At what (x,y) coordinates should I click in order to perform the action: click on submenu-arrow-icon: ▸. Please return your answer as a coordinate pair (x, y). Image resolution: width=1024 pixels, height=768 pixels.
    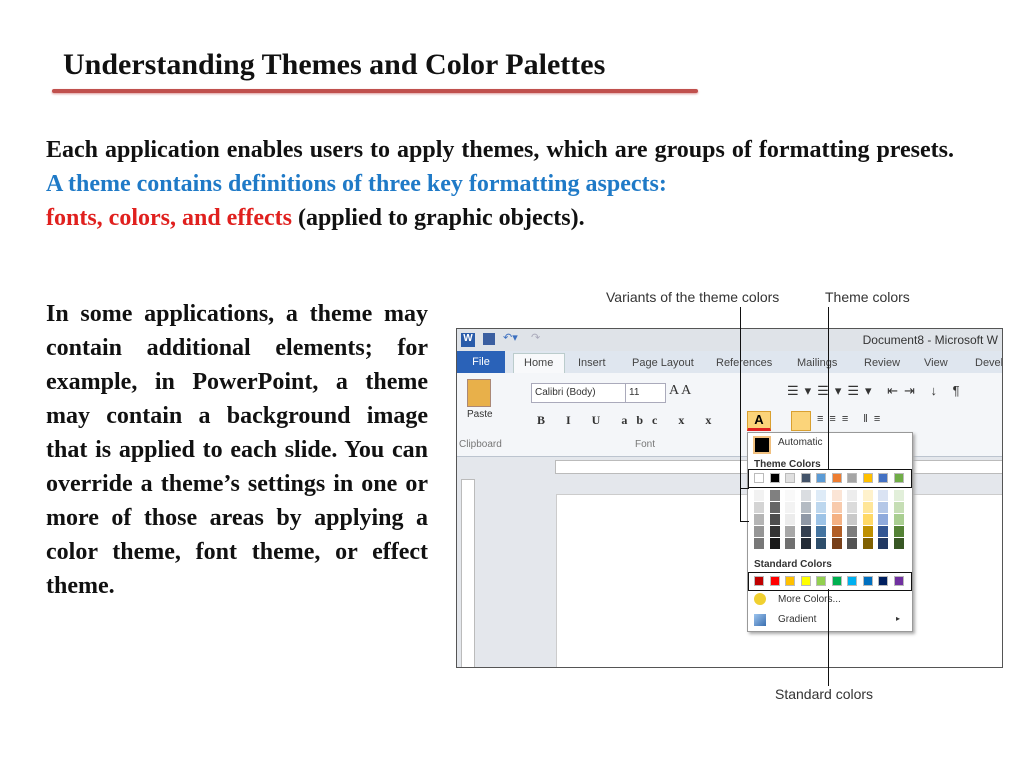
    Looking at the image, I should click on (898, 618).